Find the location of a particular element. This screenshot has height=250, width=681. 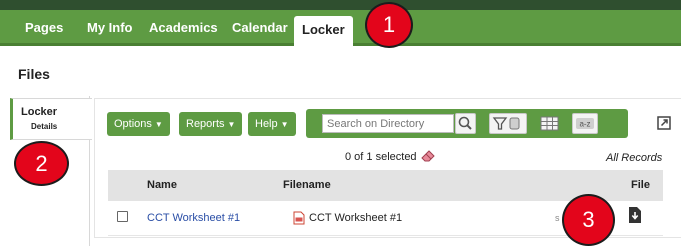

sidebar-item-locker: Locker Details is located at coordinates (51, 119).